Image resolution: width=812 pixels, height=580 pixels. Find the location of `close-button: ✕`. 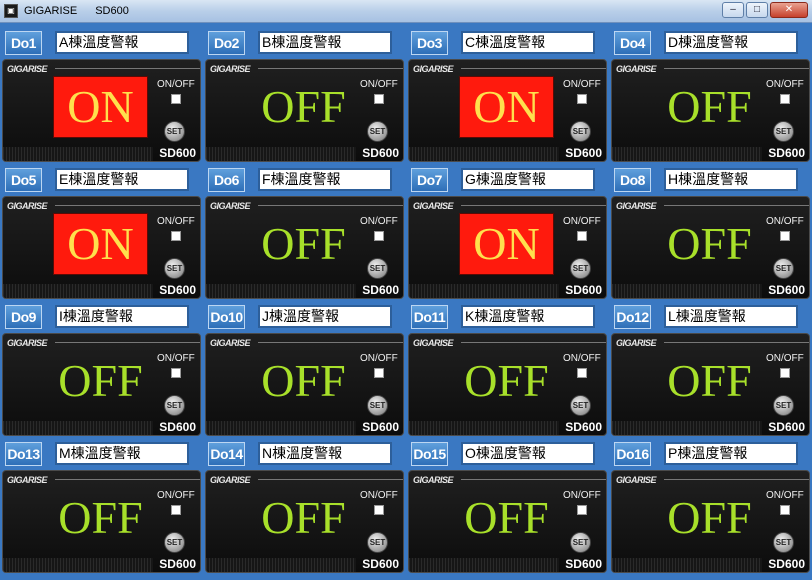

close-button: ✕ is located at coordinates (789, 10).